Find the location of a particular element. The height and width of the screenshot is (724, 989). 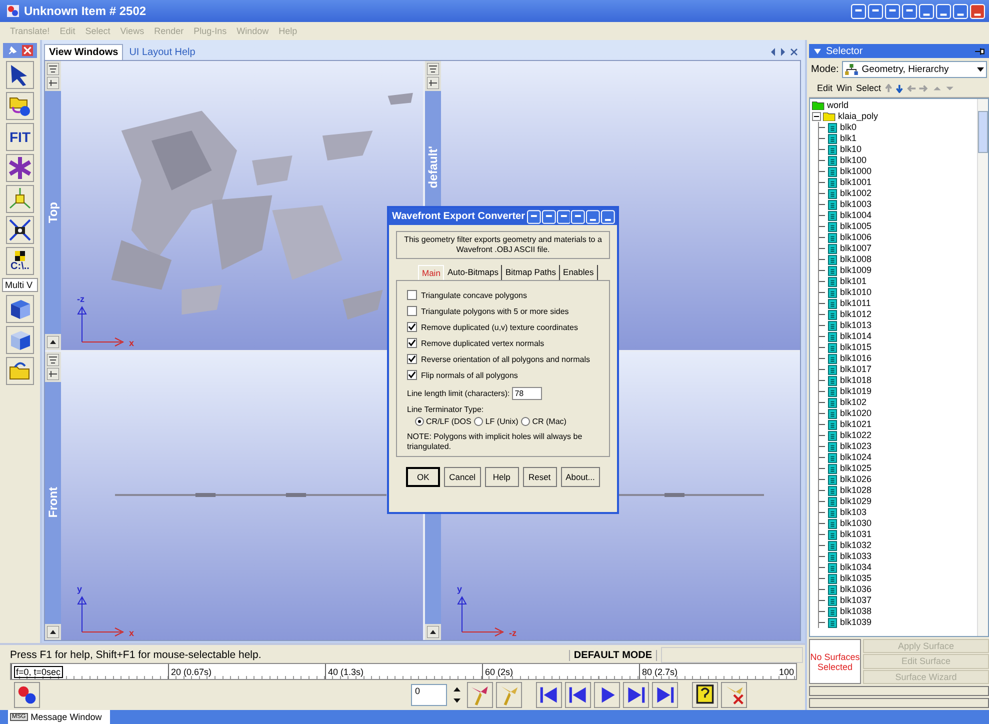

frame-field: 0 is located at coordinates (429, 695).